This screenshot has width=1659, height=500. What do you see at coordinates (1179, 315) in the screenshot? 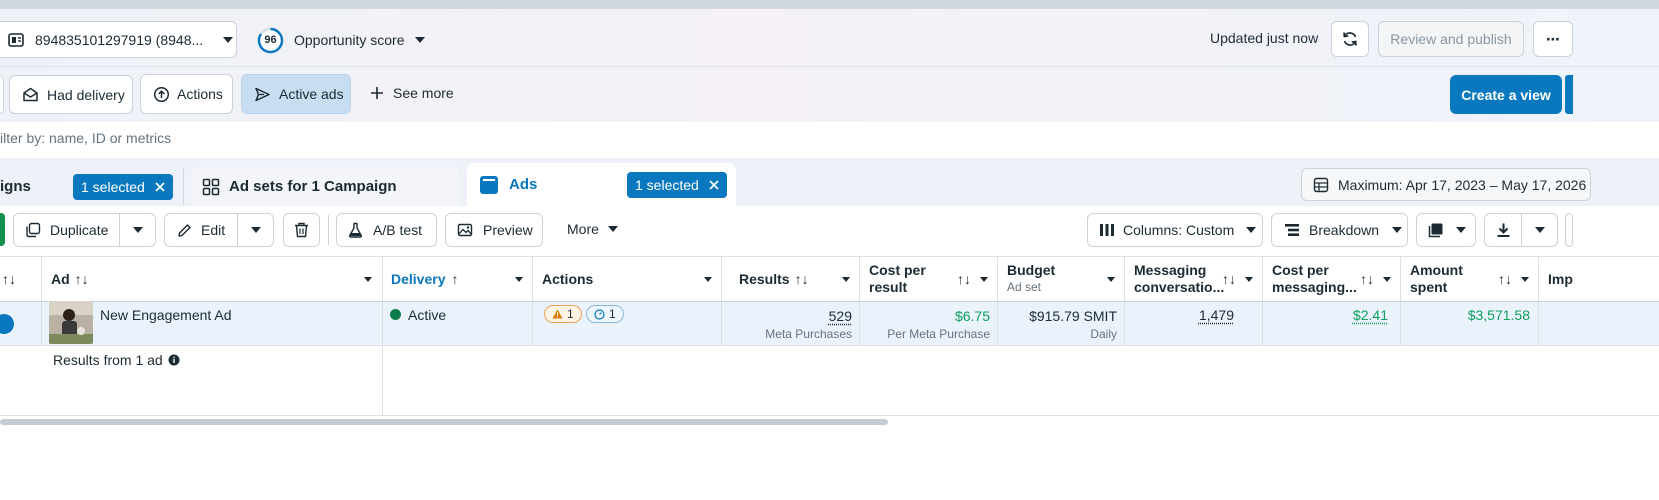
I see `messaging-value: 1,479` at bounding box center [1179, 315].